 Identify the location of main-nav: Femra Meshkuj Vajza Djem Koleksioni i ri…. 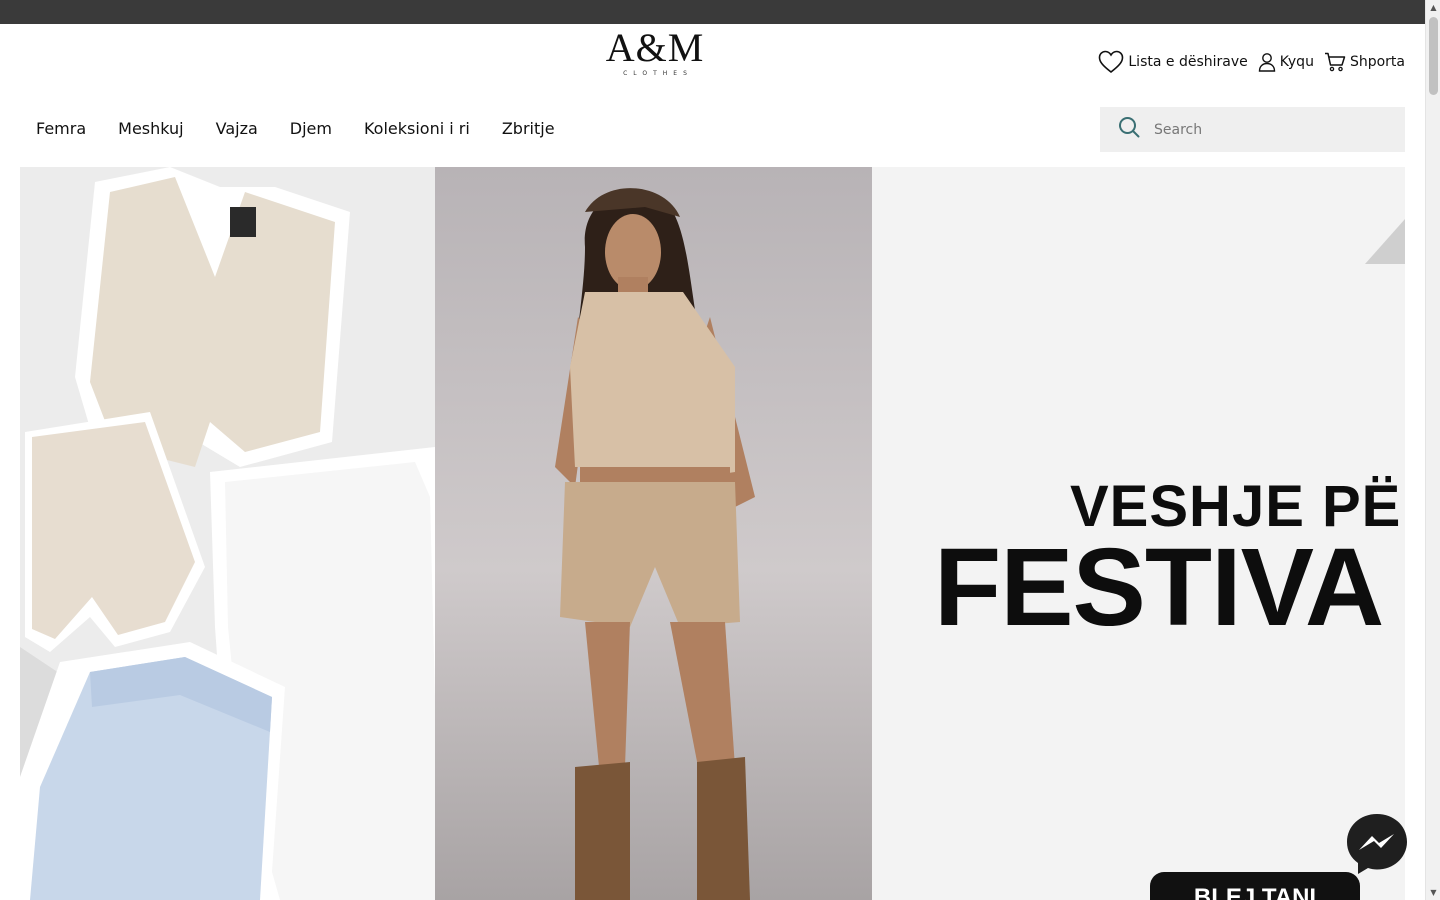
(295, 128).